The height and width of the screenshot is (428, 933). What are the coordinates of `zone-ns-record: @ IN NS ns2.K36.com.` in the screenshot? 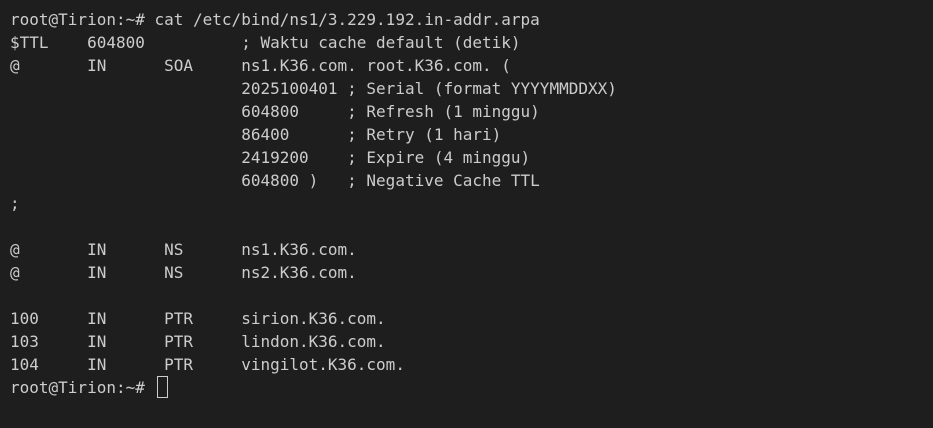 It's located at (183, 272).